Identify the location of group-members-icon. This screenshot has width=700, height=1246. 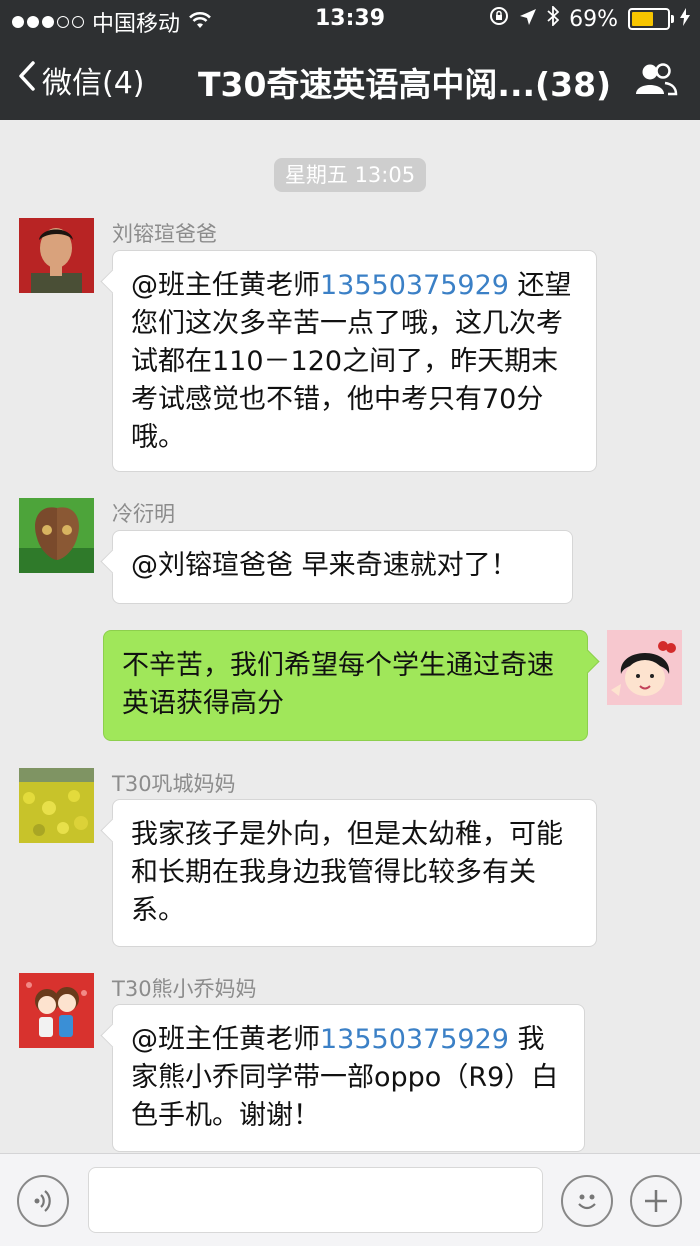
(656, 81).